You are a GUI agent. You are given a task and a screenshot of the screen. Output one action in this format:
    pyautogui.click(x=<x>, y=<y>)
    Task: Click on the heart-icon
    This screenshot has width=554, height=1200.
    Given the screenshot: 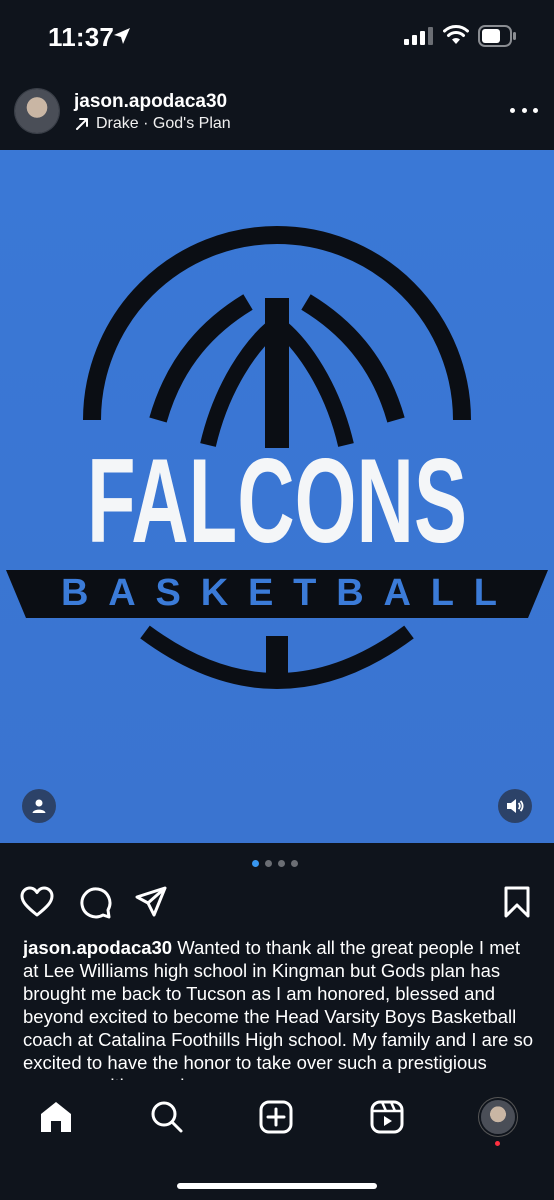 What is the action you would take?
    pyautogui.click(x=37, y=902)
    